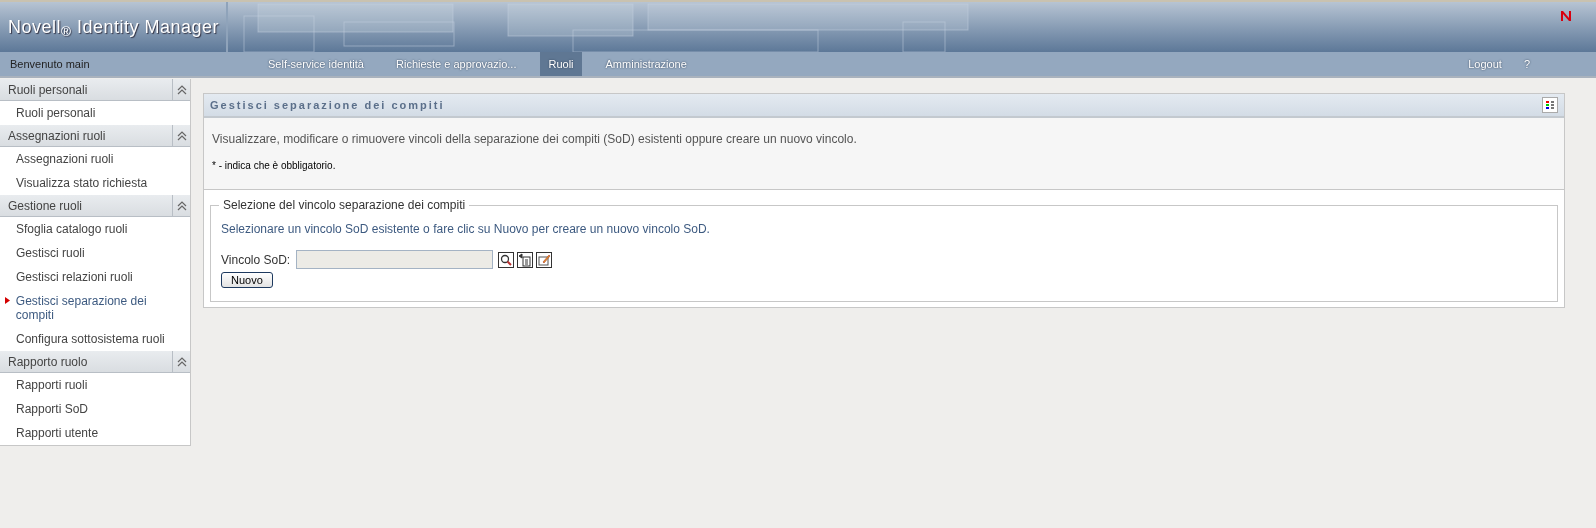  Describe the element at coordinates (395, 259) in the screenshot. I see `constraint-field` at that location.